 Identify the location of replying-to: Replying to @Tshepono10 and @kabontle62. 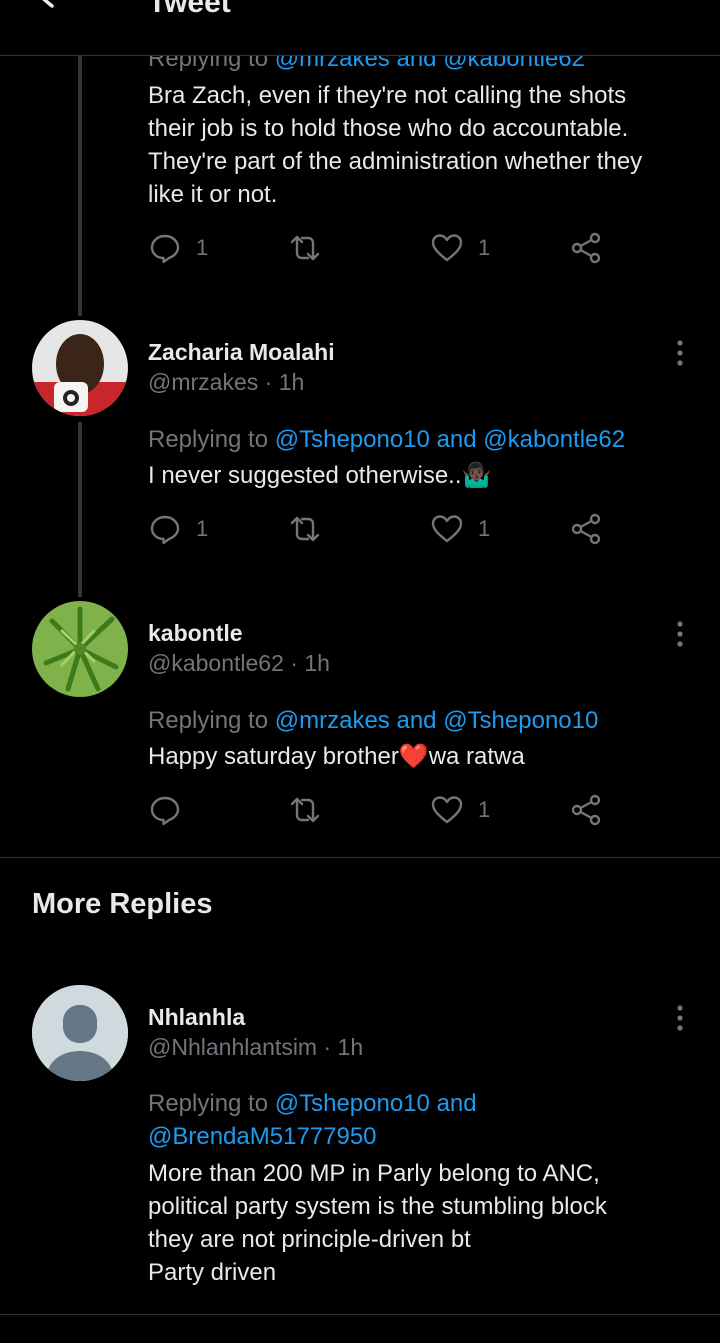
(418, 439).